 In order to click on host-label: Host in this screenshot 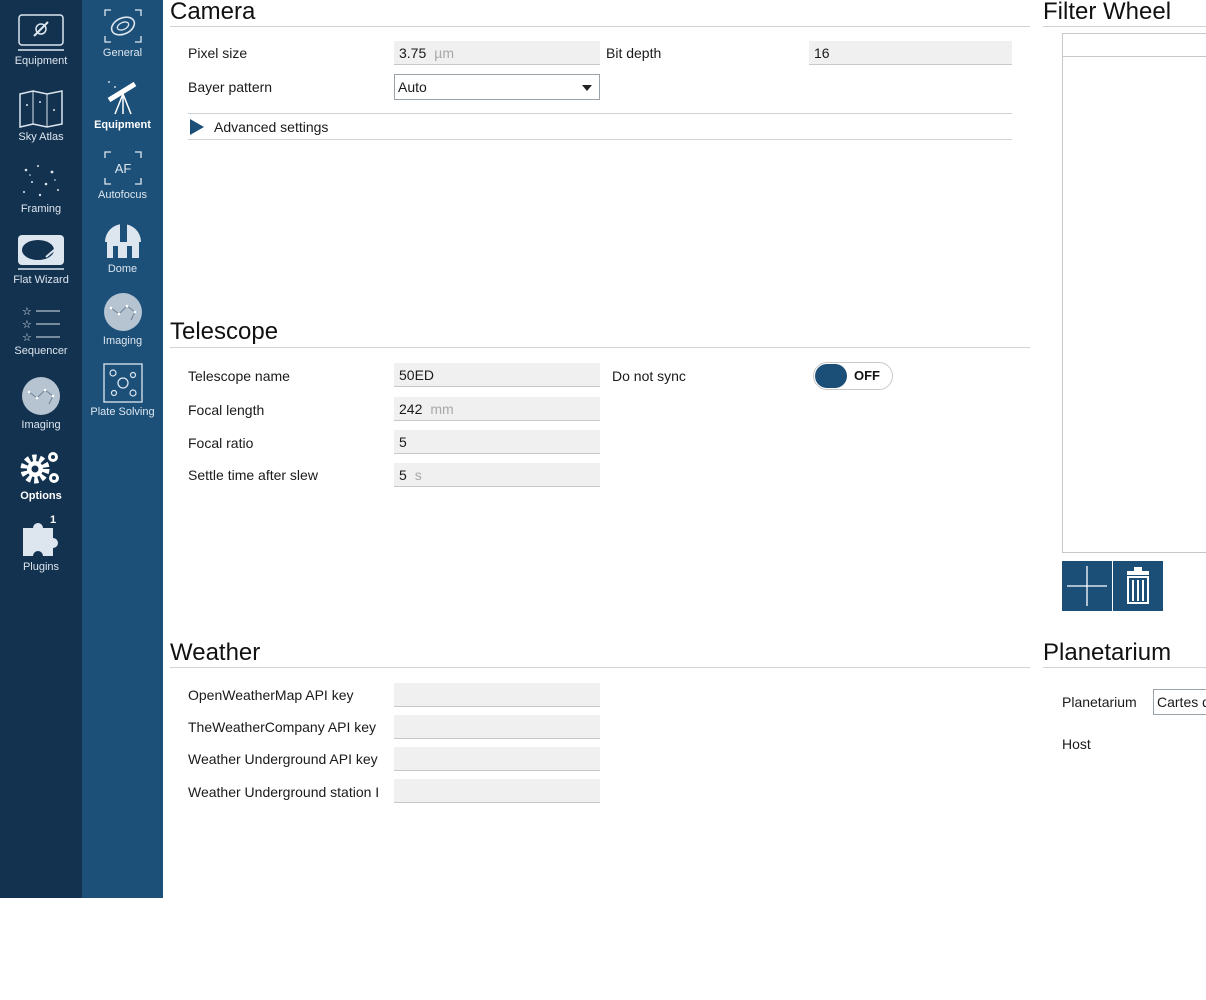, I will do `click(1076, 744)`.